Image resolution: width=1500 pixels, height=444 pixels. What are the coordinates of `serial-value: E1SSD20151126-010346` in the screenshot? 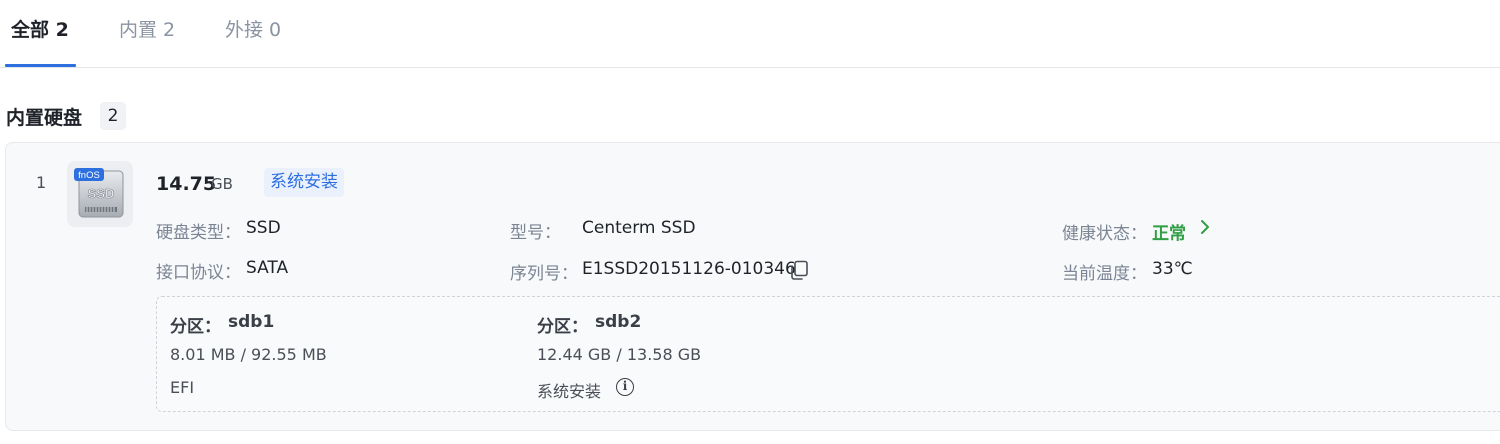 It's located at (689, 269).